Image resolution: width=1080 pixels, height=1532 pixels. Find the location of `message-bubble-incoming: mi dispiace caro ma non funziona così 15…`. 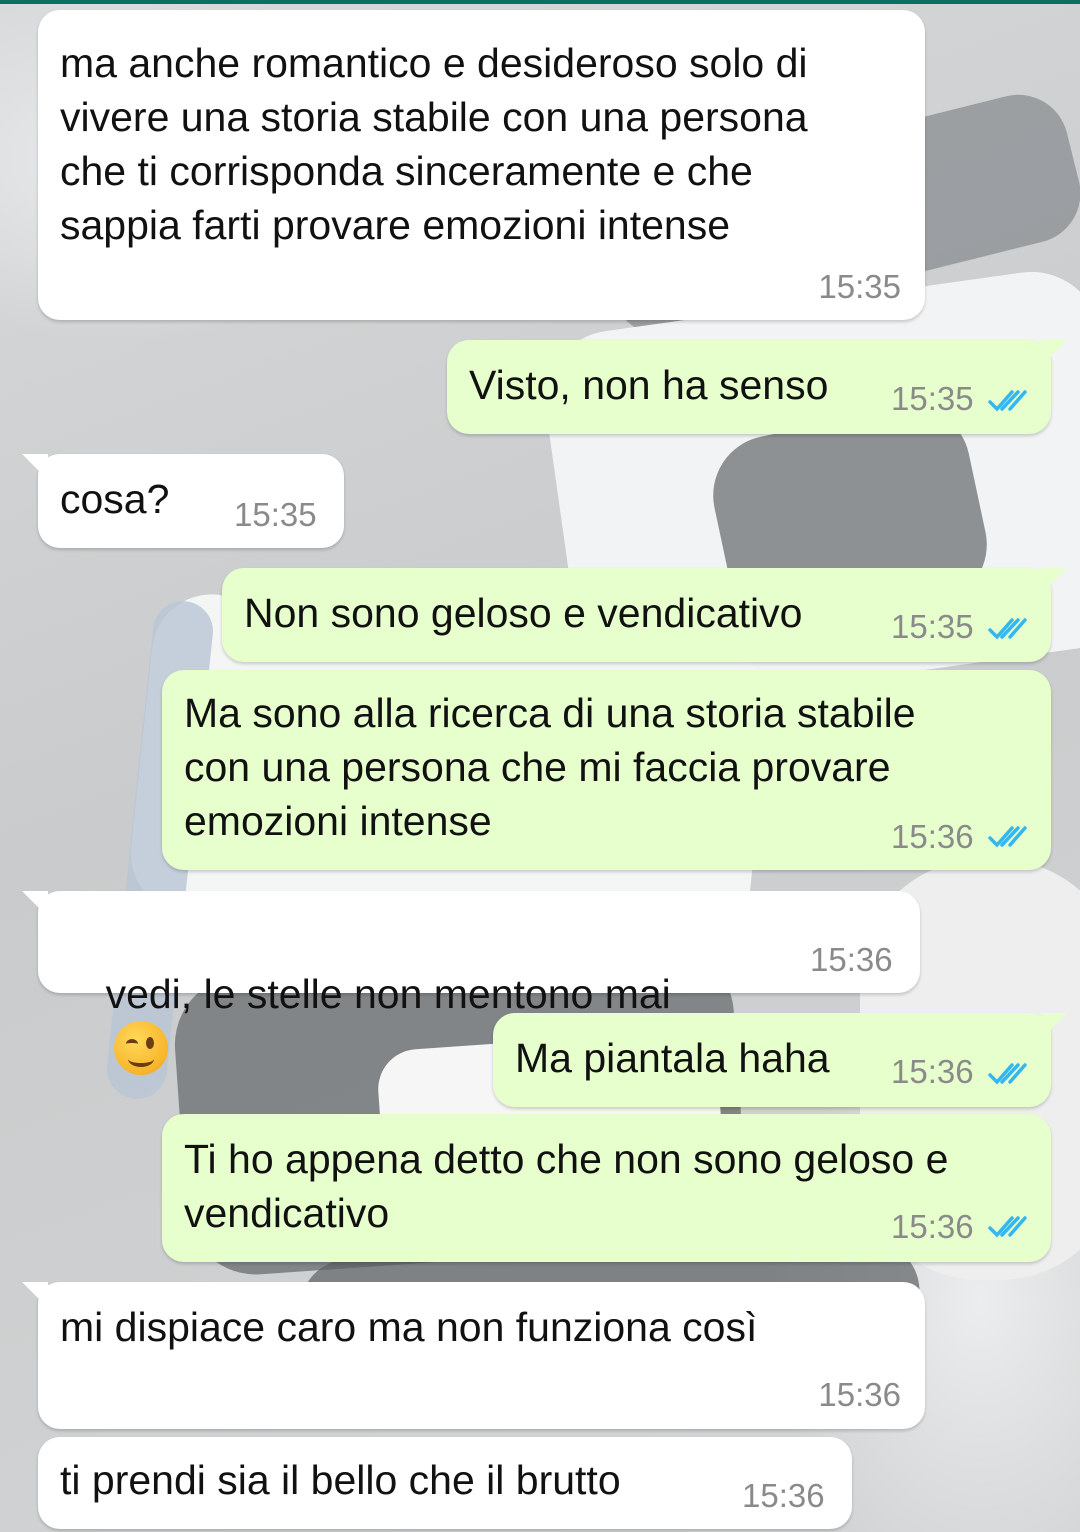

message-bubble-incoming: mi dispiace caro ma non funziona così 15… is located at coordinates (473, 1355).